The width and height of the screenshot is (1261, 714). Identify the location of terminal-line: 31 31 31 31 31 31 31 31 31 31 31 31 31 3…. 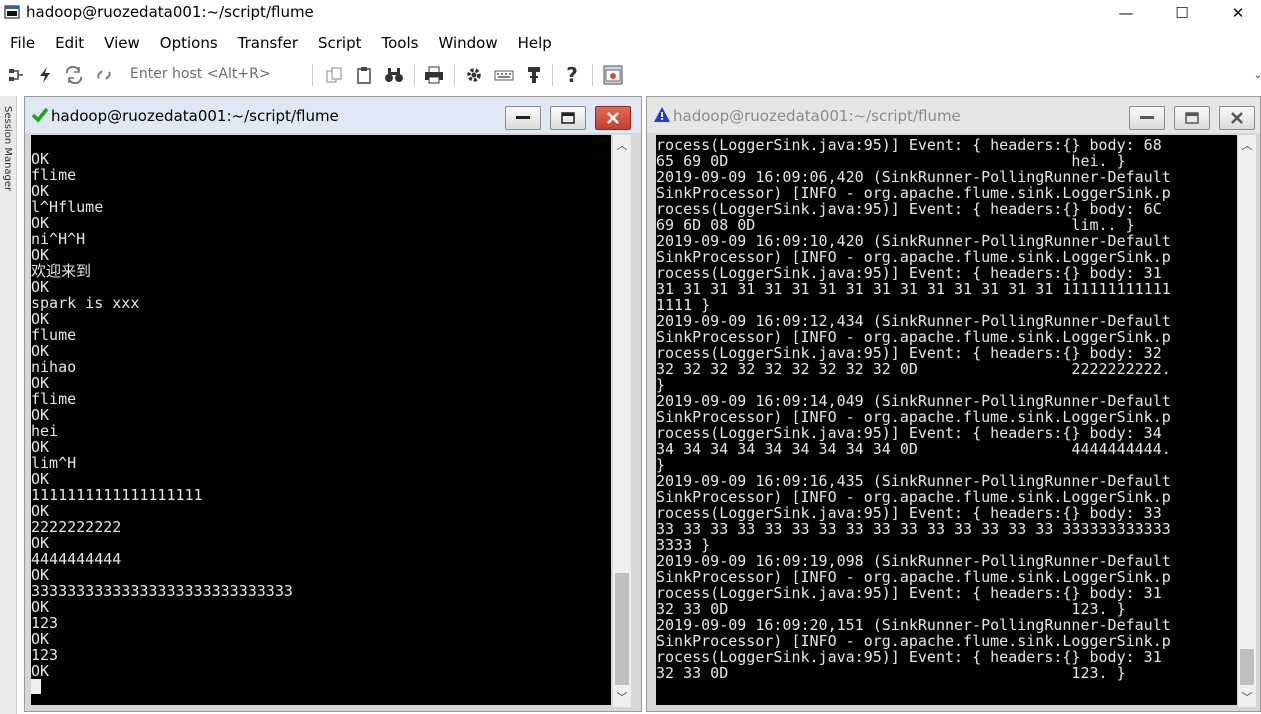
(913, 289).